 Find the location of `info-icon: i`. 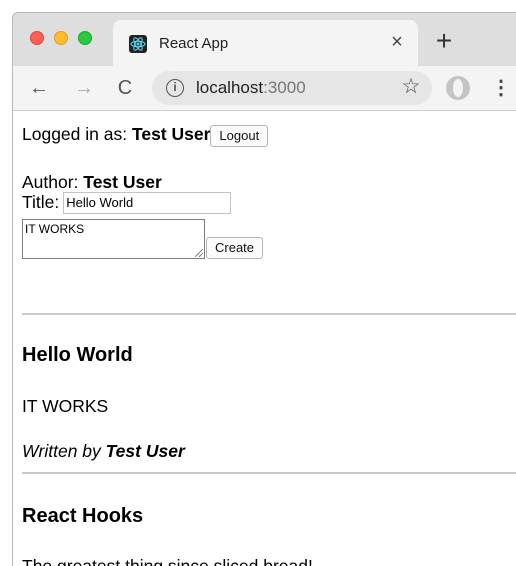

info-icon: i is located at coordinates (175, 88).